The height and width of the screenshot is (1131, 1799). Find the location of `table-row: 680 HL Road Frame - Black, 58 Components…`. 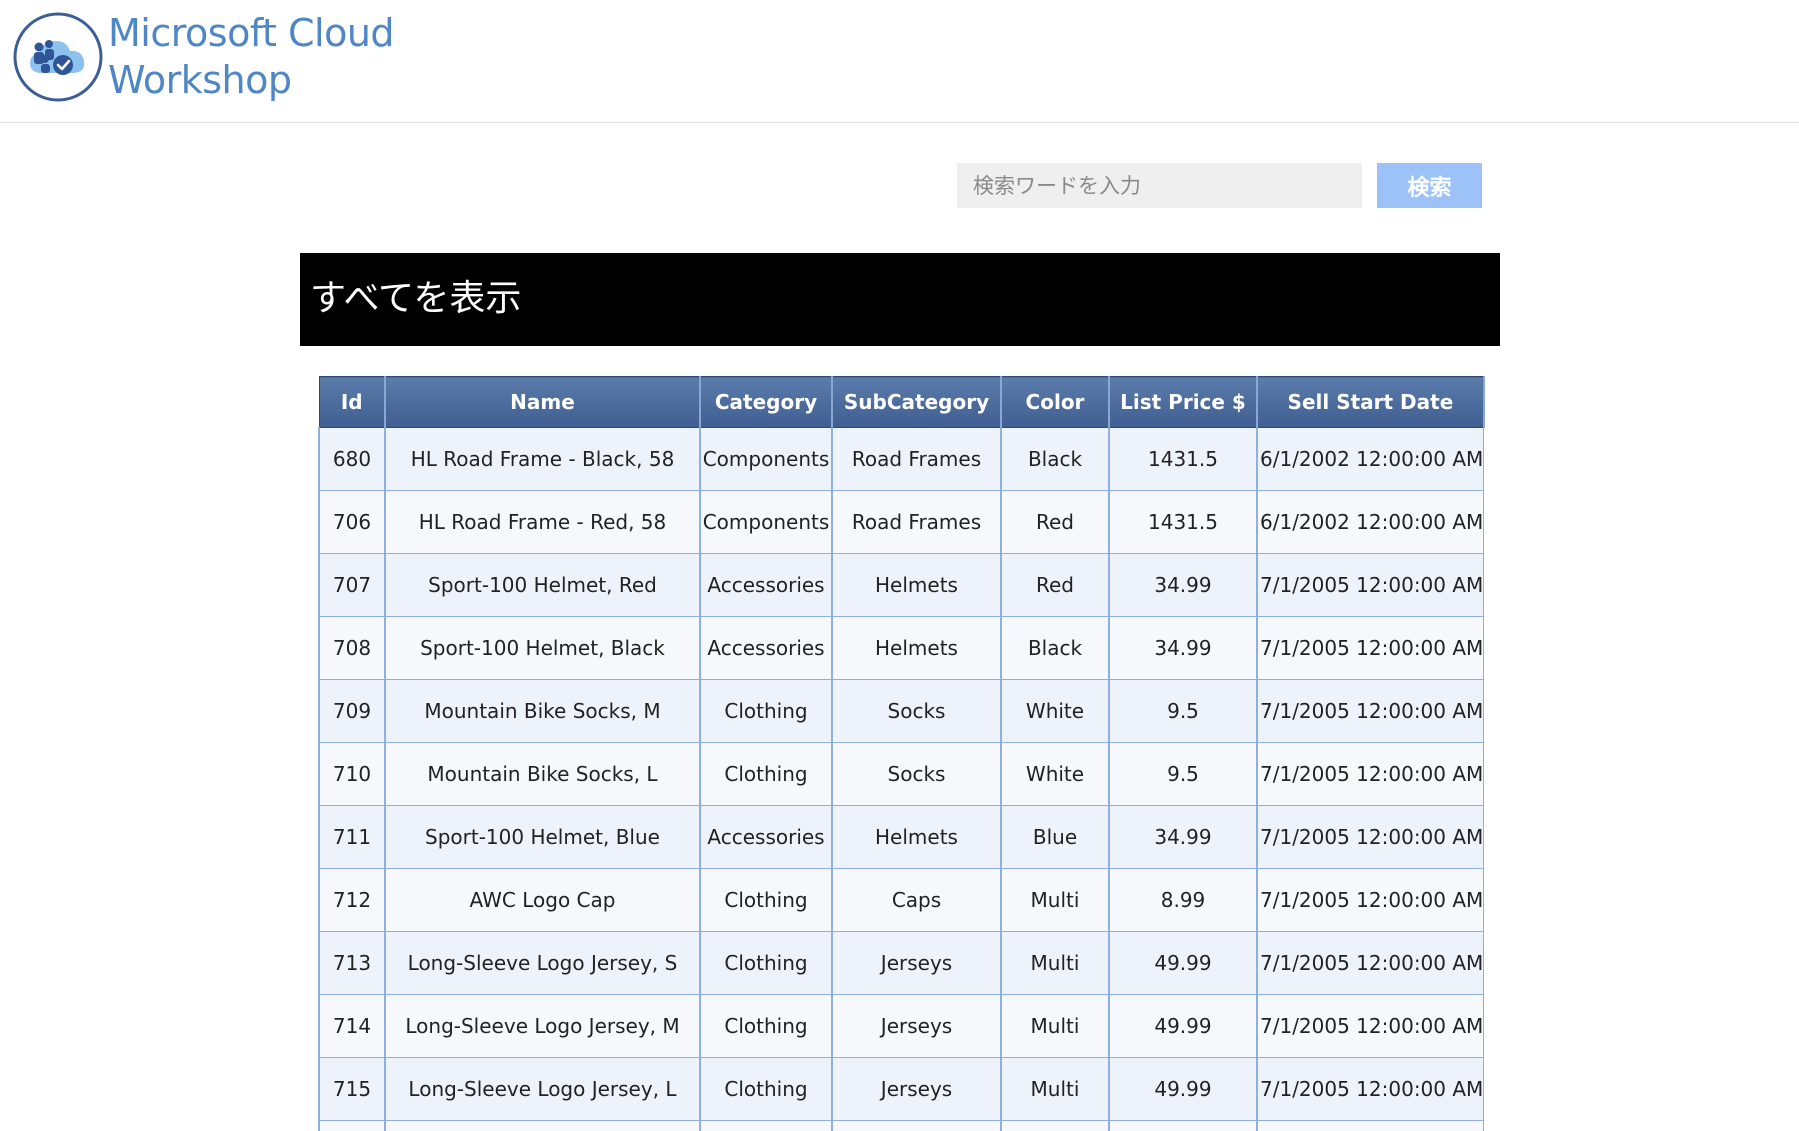

table-row: 680 HL Road Frame - Black, 58 Components… is located at coordinates (901, 459).